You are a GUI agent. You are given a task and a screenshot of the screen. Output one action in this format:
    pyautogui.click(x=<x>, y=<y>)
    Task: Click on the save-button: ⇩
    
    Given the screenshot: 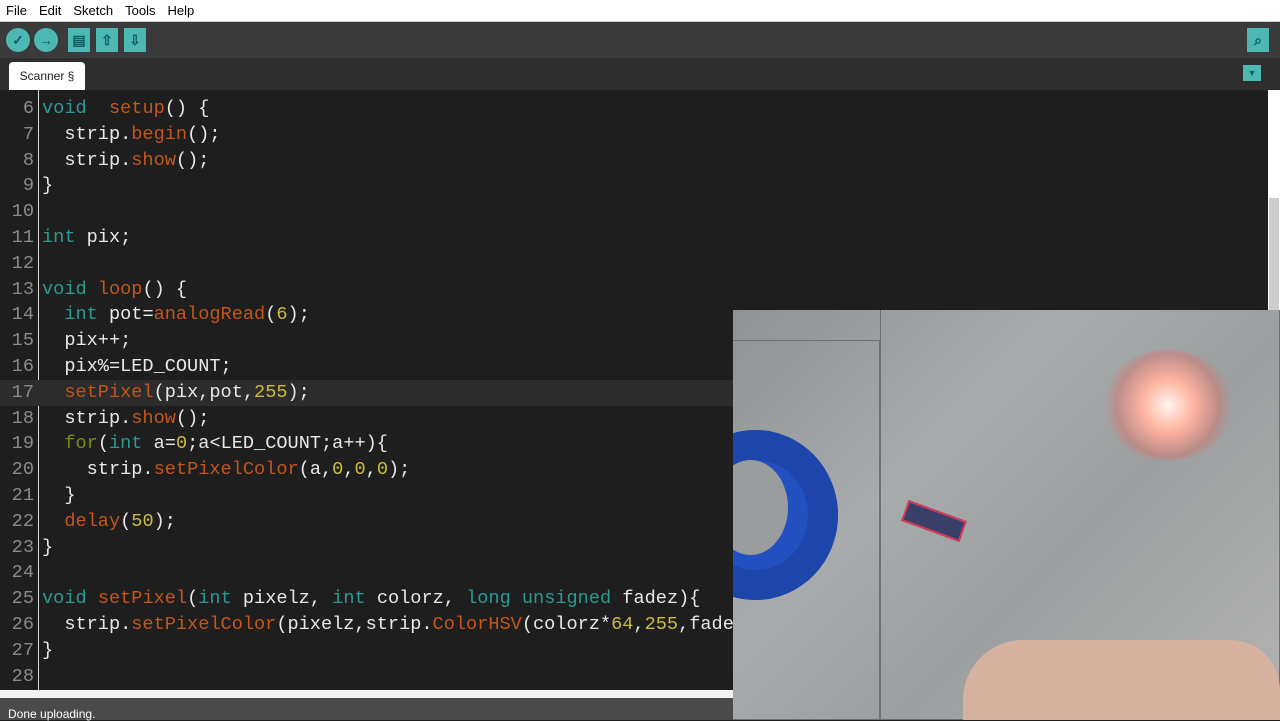 What is the action you would take?
    pyautogui.click(x=135, y=40)
    